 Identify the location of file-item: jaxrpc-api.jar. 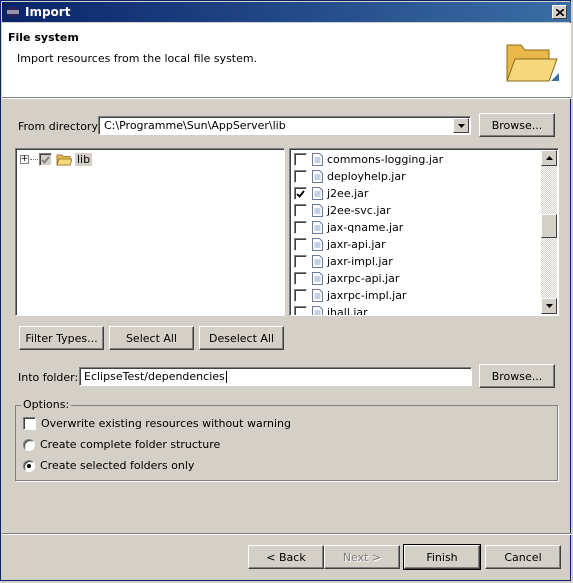
(368, 278).